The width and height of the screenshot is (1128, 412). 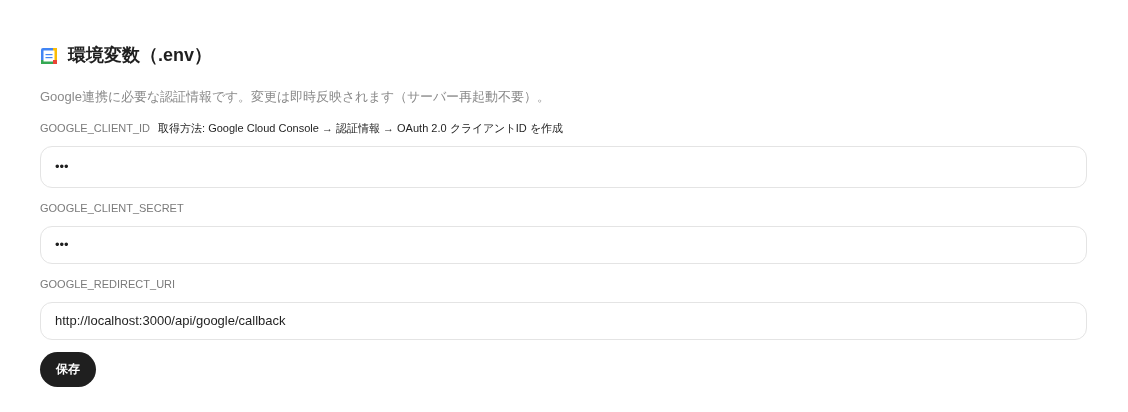 What do you see at coordinates (563, 320) in the screenshot?
I see `input-field: http://localhost:3000/api/google/callback` at bounding box center [563, 320].